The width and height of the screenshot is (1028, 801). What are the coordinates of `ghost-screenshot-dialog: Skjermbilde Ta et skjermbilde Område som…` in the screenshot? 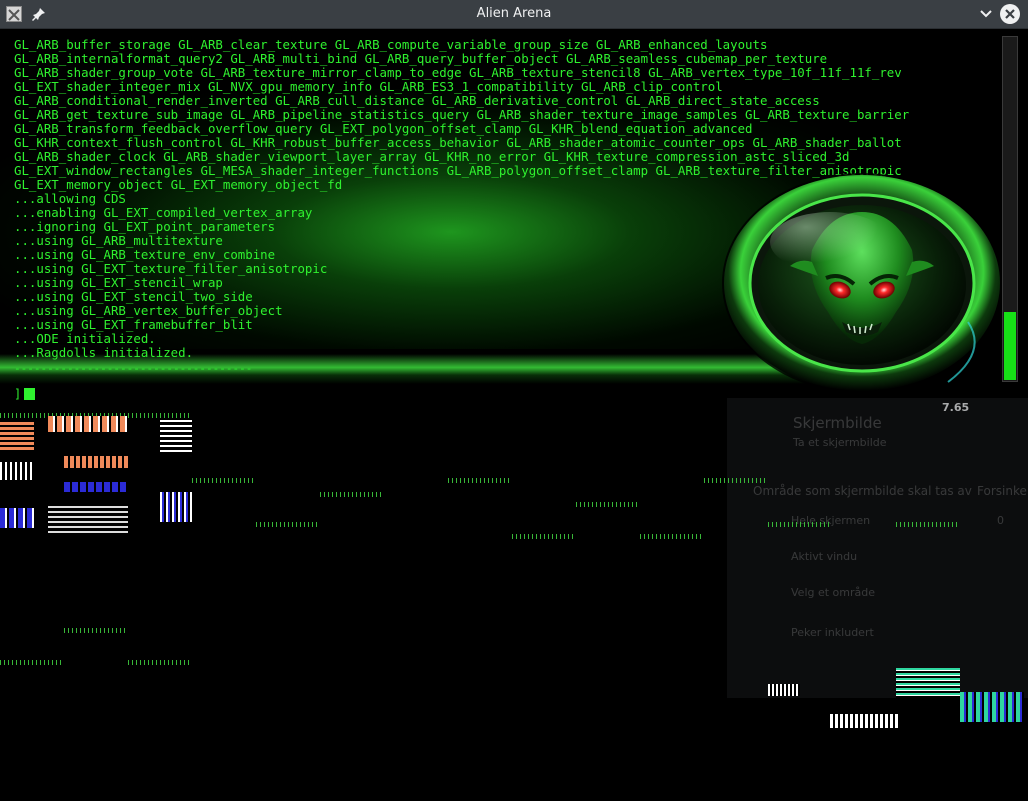 It's located at (877, 548).